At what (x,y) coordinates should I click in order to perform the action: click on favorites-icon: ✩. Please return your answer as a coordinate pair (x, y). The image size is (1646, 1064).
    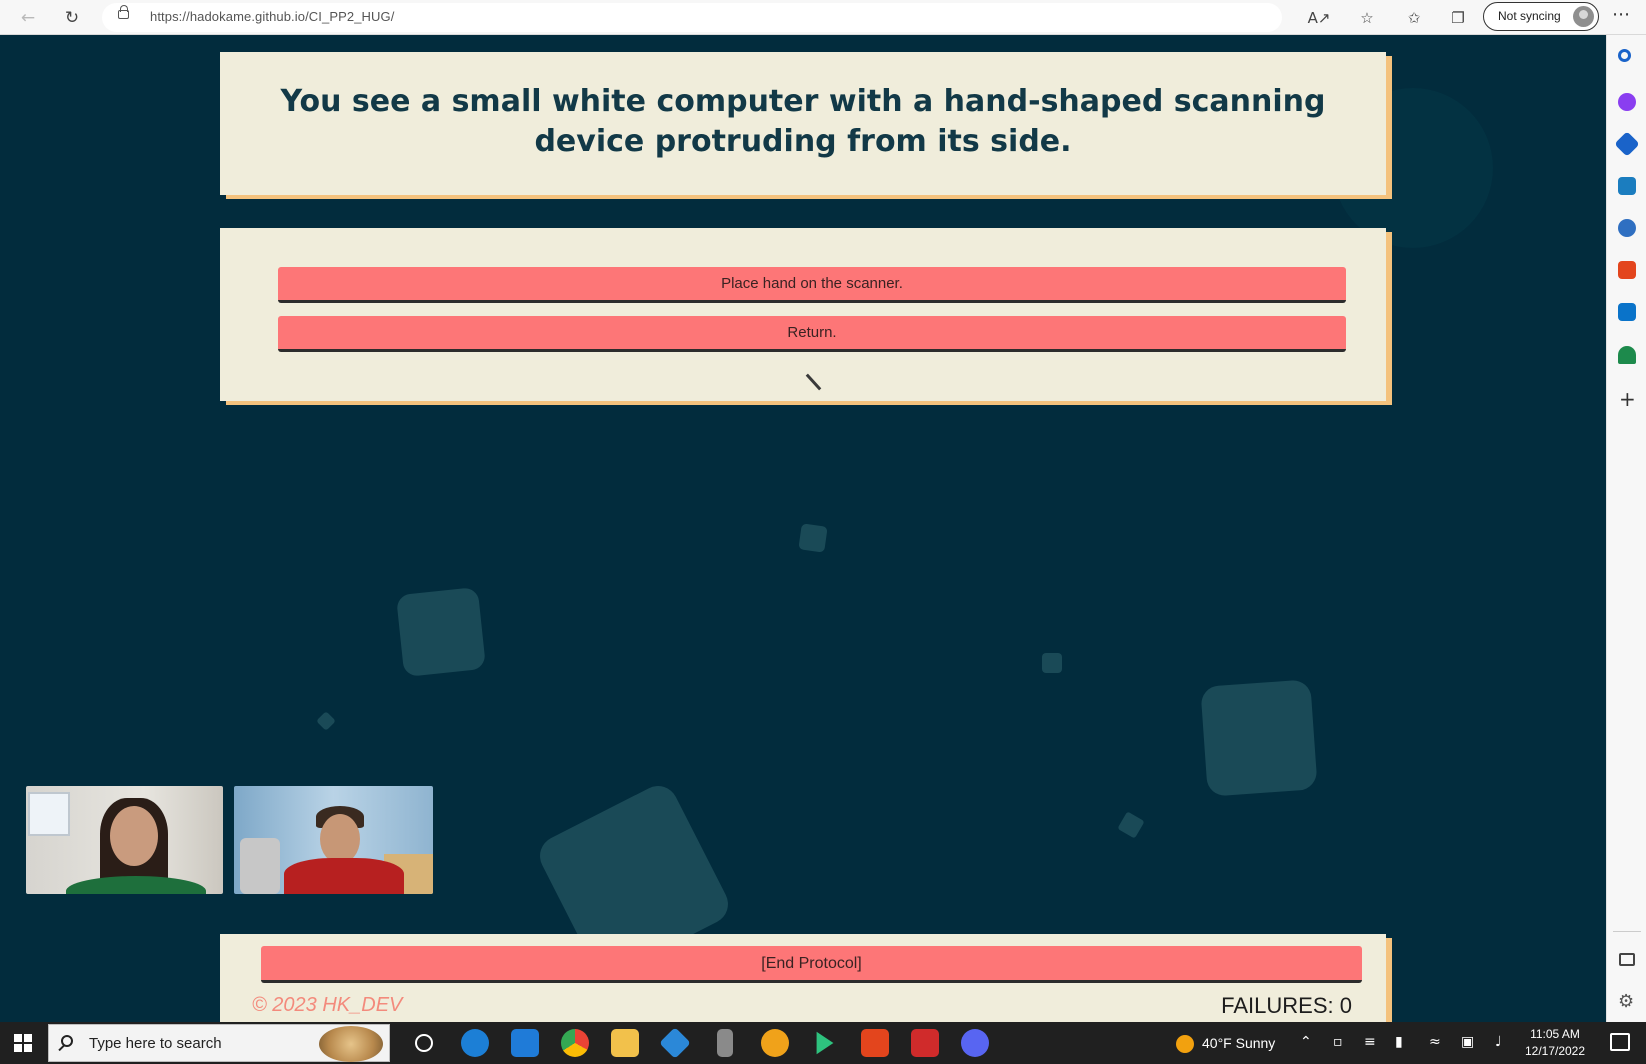
    Looking at the image, I should click on (1414, 18).